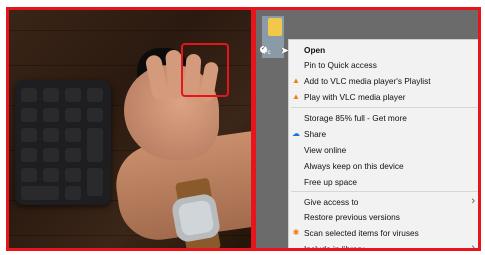 The height and width of the screenshot is (255, 485). Describe the element at coordinates (383, 150) in the screenshot. I see `context-menu-item-view-online: View online` at that location.